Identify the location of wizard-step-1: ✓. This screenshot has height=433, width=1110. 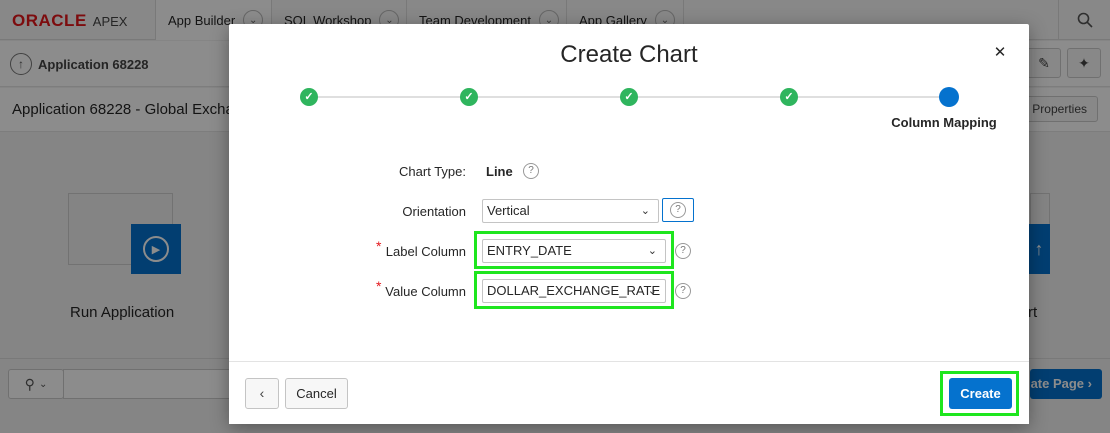
(309, 97).